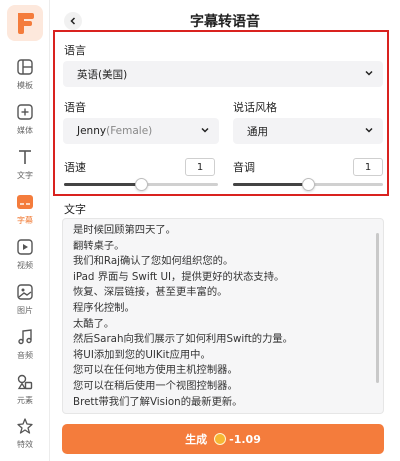  What do you see at coordinates (220, 439) in the screenshot?
I see `coin-icon` at bounding box center [220, 439].